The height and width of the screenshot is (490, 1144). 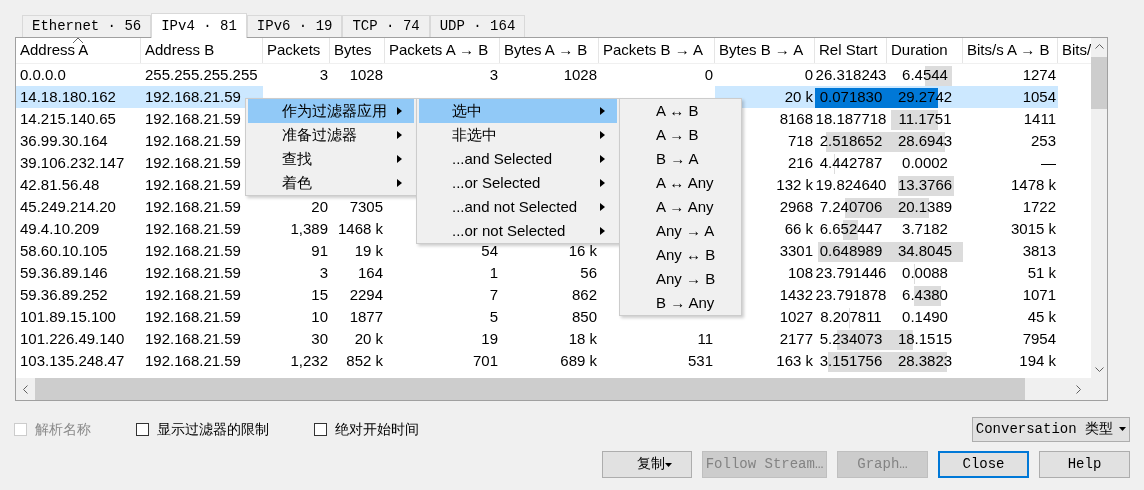 I want to click on column-header: Rel Start, so click(x=851, y=50).